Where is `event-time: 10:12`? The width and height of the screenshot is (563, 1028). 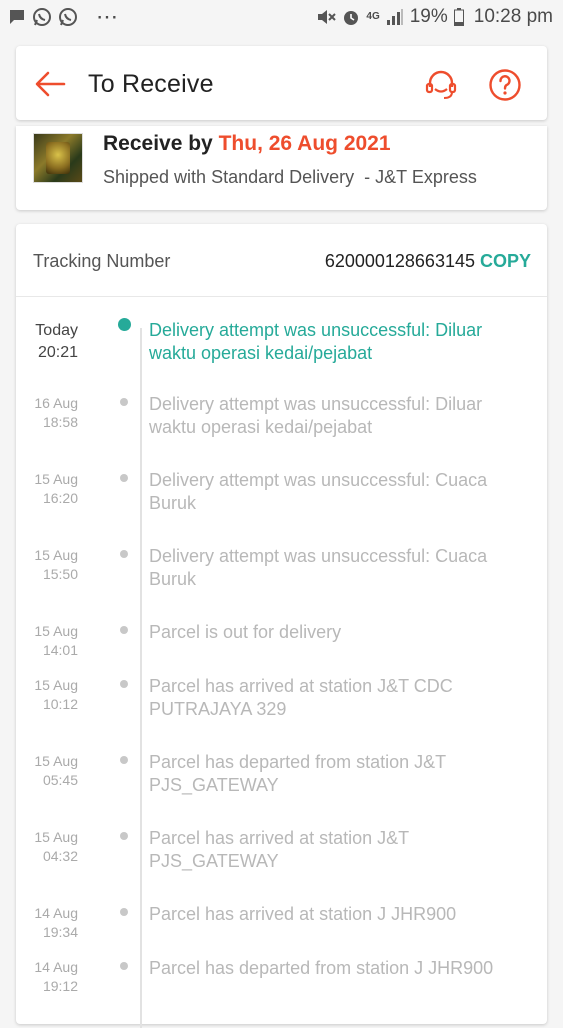
event-time: 10:12 is located at coordinates (60, 704).